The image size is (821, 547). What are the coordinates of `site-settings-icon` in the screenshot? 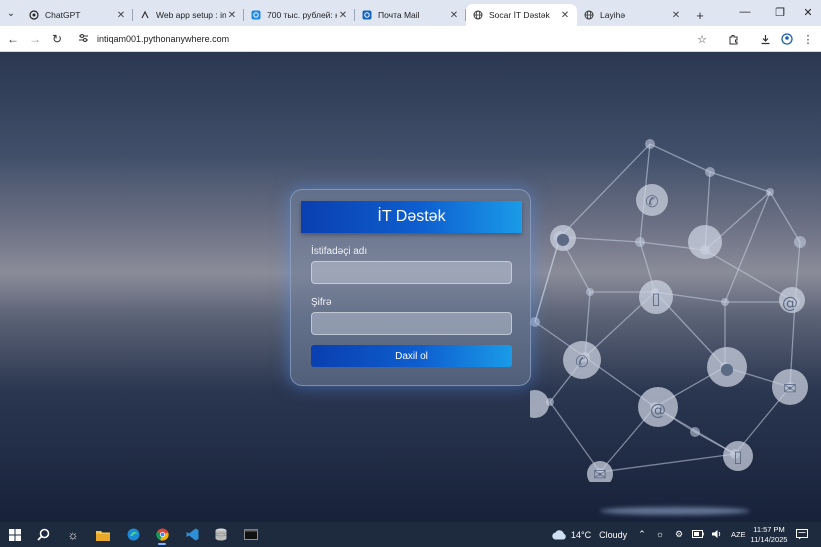 It's located at (83, 39).